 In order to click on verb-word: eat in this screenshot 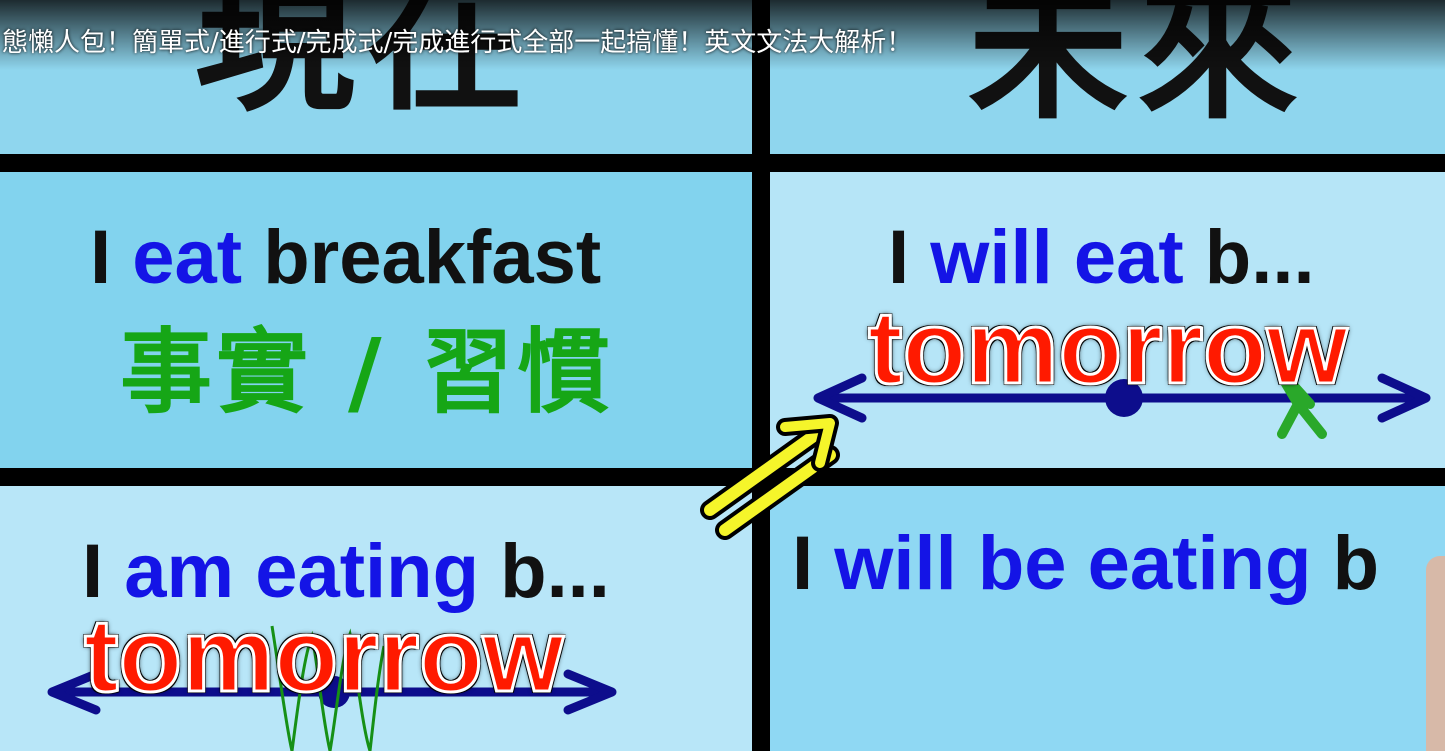, I will do `click(187, 257)`.